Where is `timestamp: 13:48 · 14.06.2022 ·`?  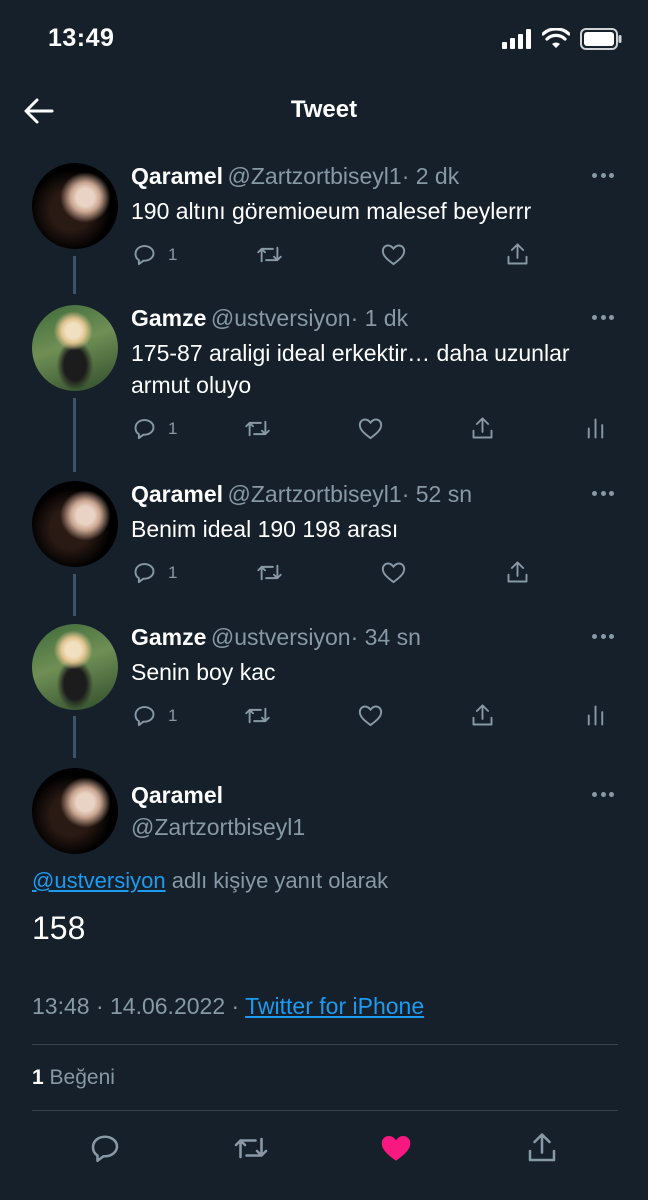
timestamp: 13:48 · 14.06.2022 · is located at coordinates (139, 1006).